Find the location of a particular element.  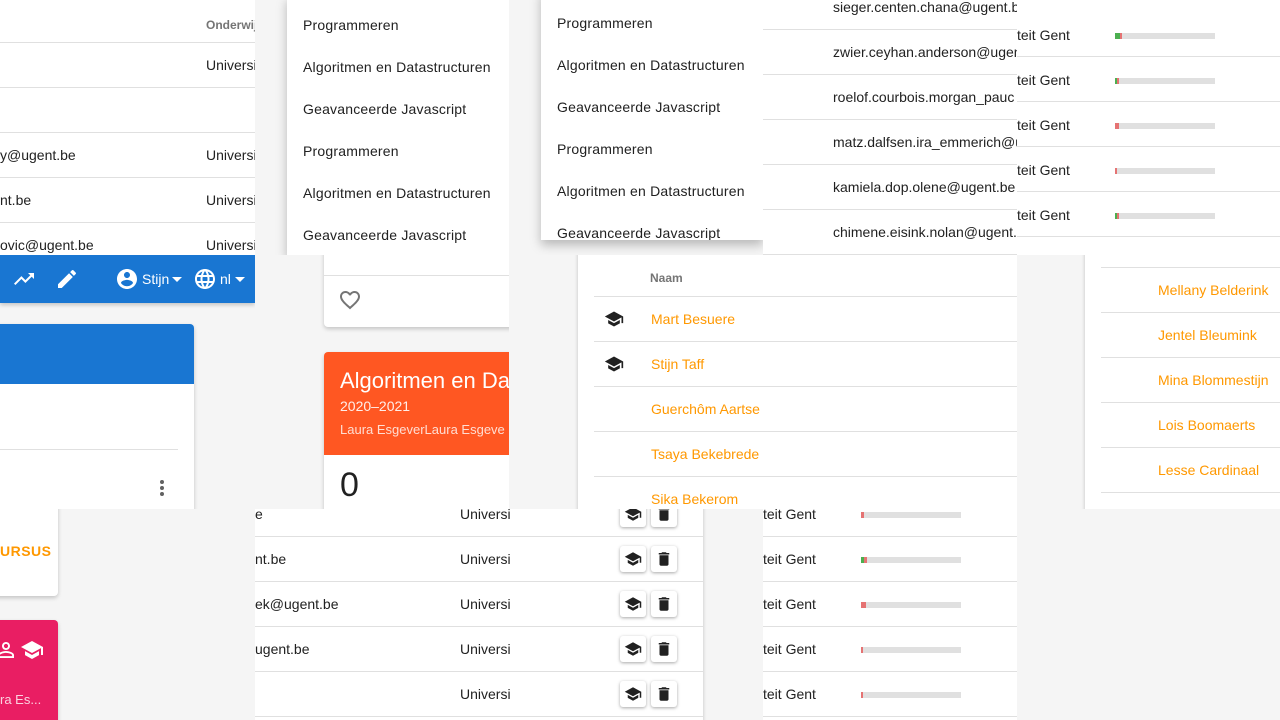

person-outline-icon is located at coordinates (9, 650).